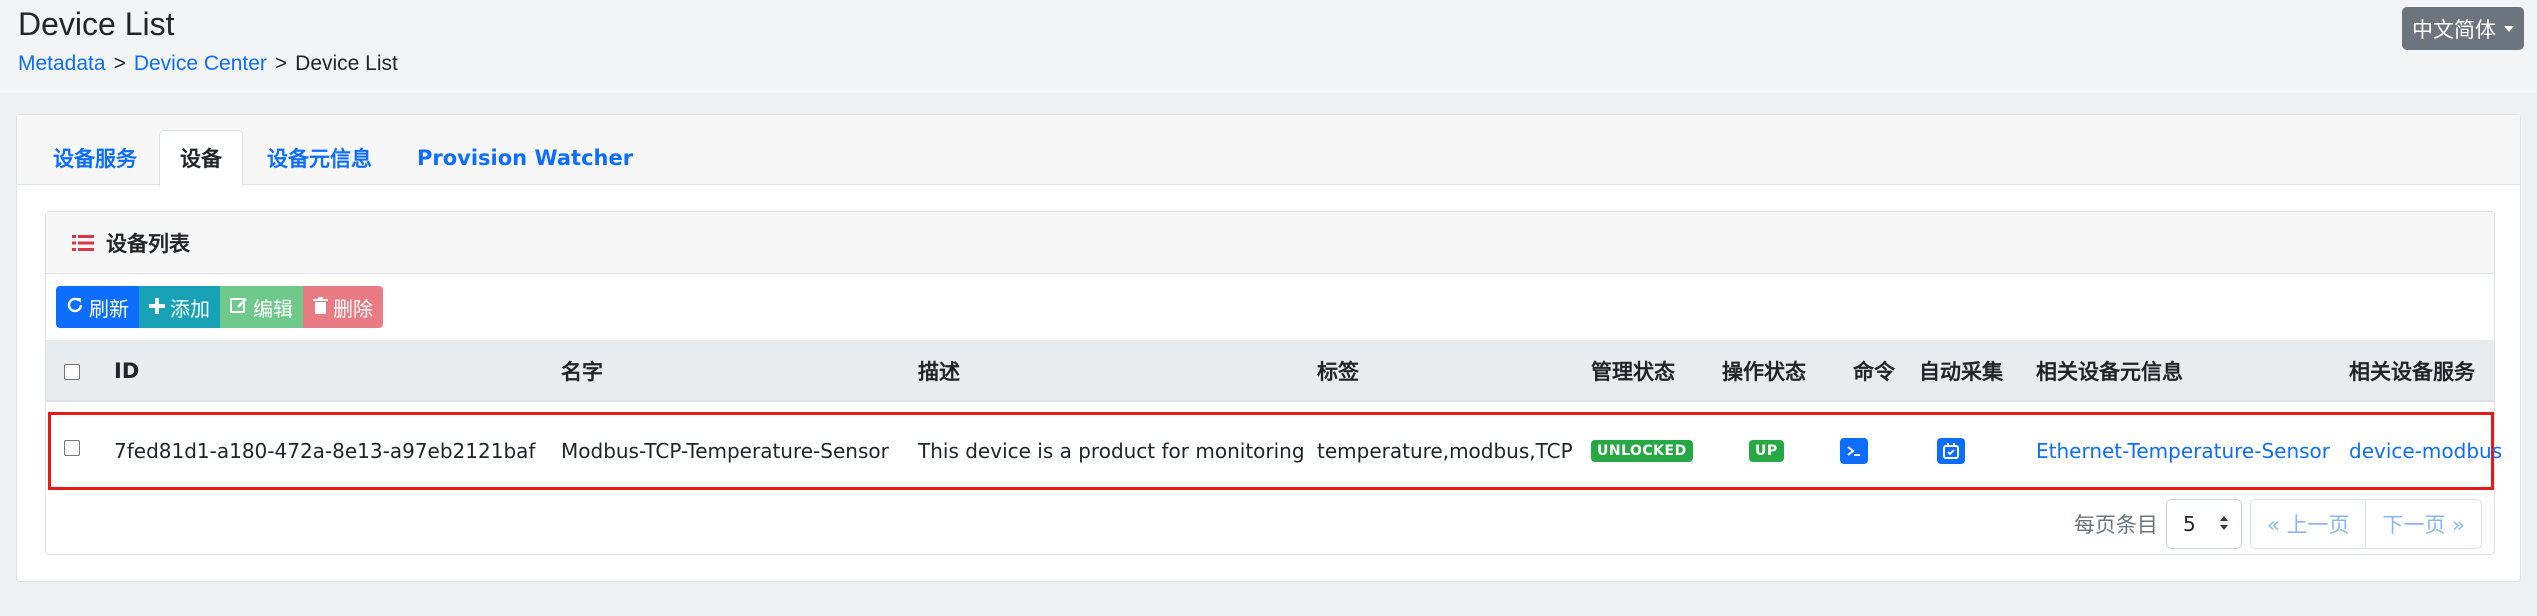 The width and height of the screenshot is (2537, 616). What do you see at coordinates (1111, 451) in the screenshot?
I see `device-description-cell: This device is a product for monitoring` at bounding box center [1111, 451].